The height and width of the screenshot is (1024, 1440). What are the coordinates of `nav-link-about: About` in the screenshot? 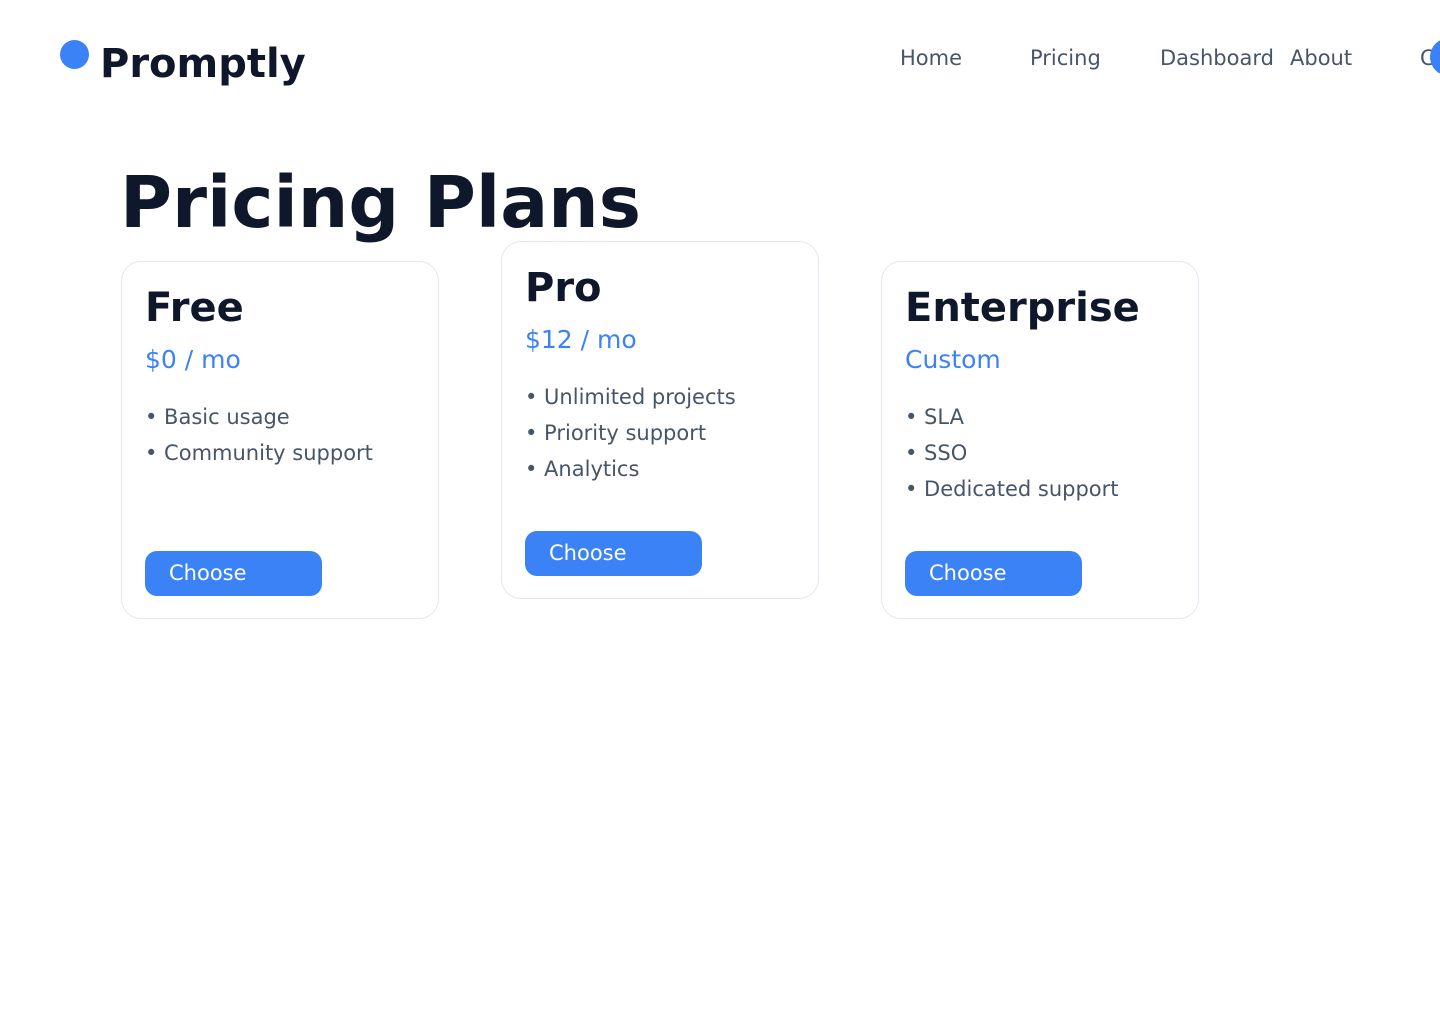 It's located at (1321, 58).